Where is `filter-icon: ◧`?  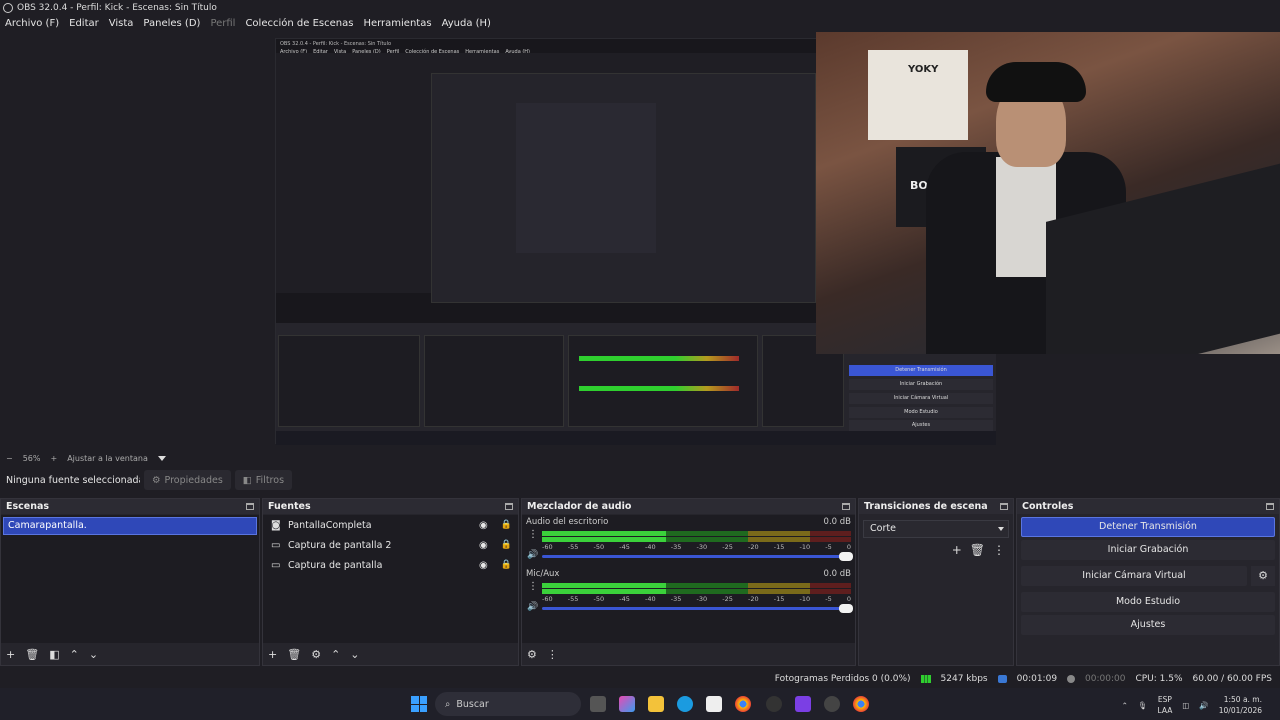 filter-icon: ◧ is located at coordinates (54, 654).